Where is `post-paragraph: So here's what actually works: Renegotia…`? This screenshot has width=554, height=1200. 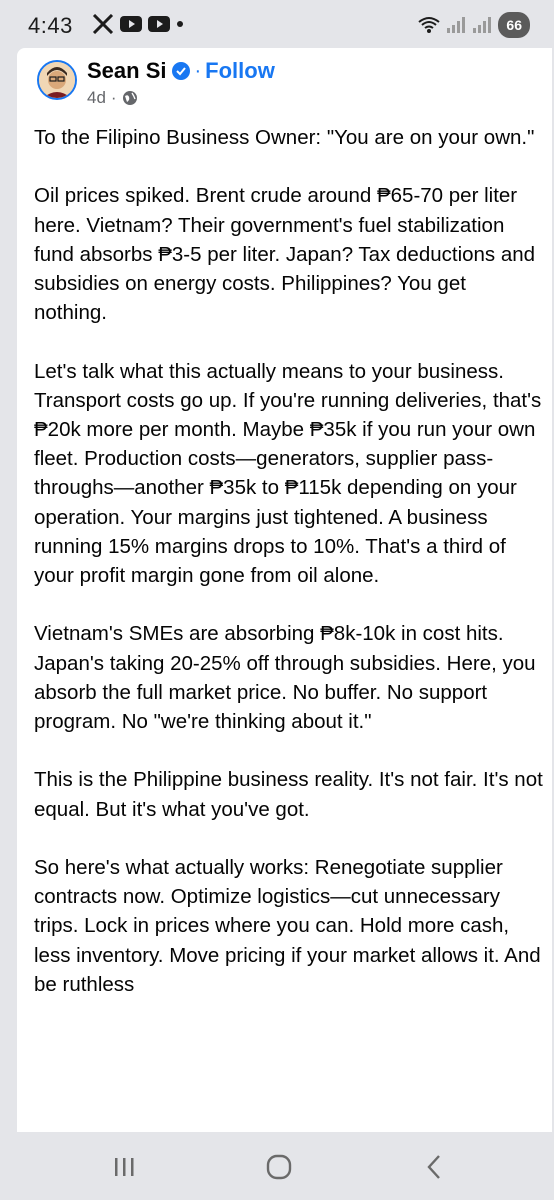 post-paragraph: So here's what actually works: Renegotia… is located at coordinates (287, 926).